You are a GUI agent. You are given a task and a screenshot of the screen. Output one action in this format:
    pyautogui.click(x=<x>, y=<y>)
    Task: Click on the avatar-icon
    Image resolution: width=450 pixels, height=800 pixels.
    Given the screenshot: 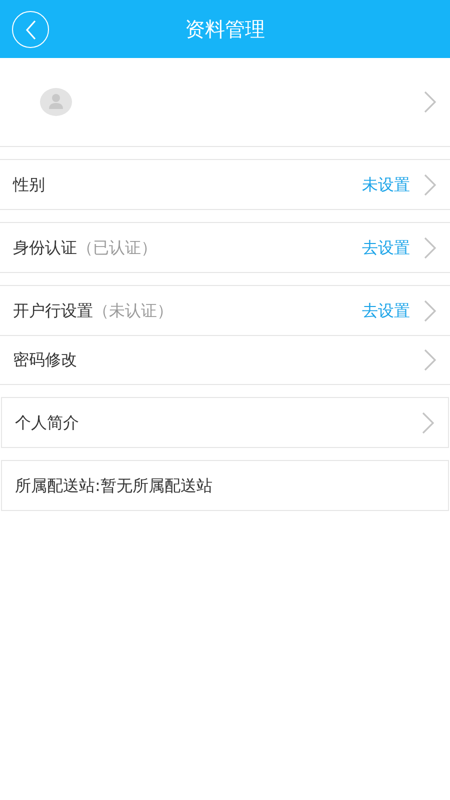 What is the action you would take?
    pyautogui.click(x=56, y=102)
    